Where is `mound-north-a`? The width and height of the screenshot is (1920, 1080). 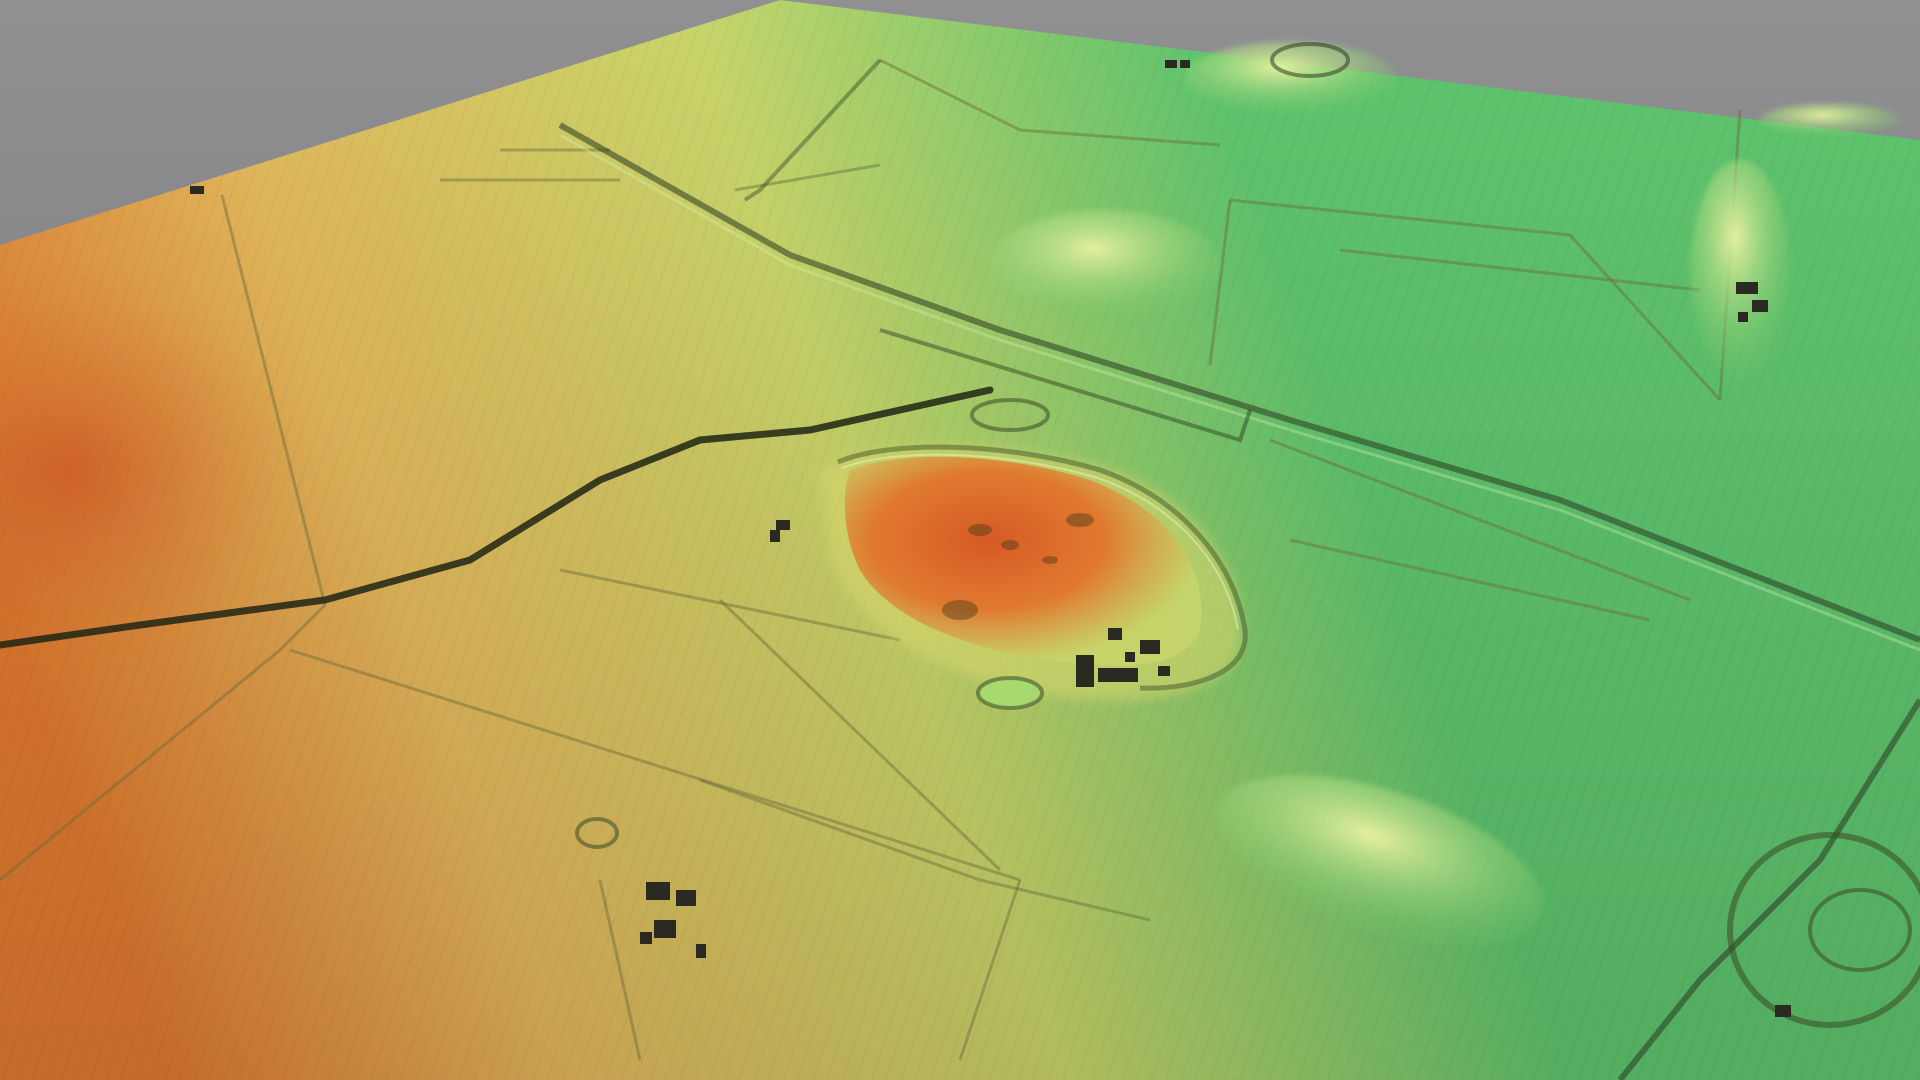 mound-north-a is located at coordinates (1105, 265).